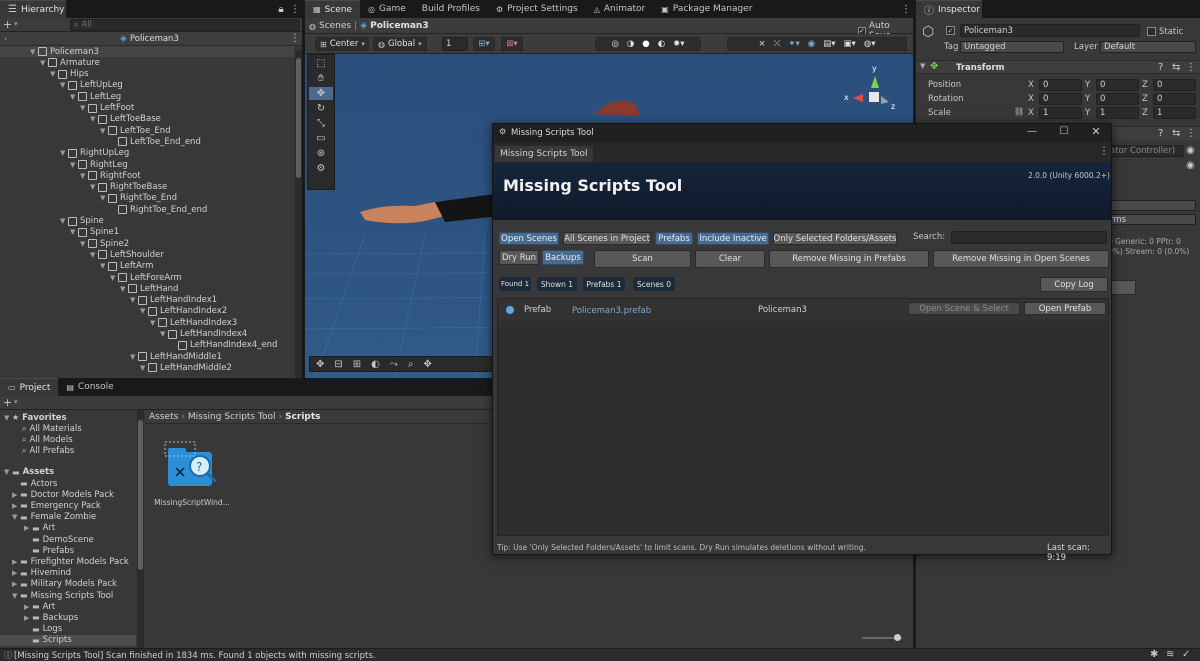 This screenshot has width=1200, height=661. Describe the element at coordinates (232, 417) in the screenshot. I see `path-missing-scripts-tool: Missing Scripts Tool` at that location.